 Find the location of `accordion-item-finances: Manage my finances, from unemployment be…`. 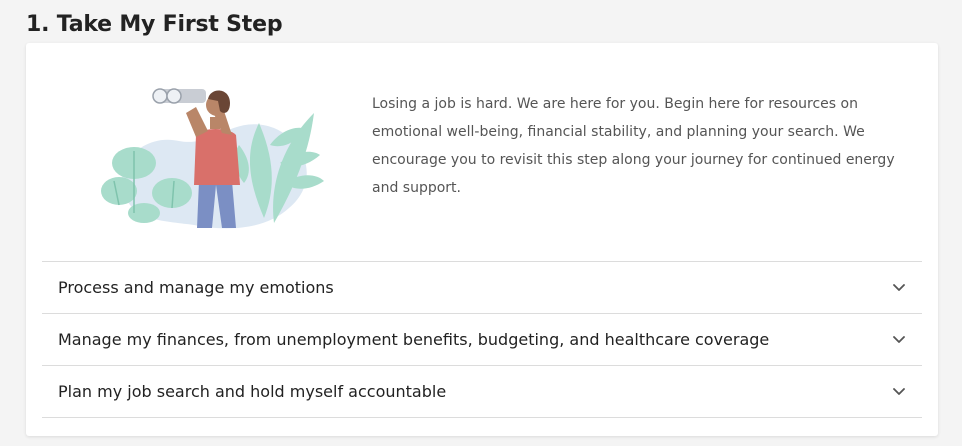

accordion-item-finances: Manage my finances, from unemployment be… is located at coordinates (482, 339).